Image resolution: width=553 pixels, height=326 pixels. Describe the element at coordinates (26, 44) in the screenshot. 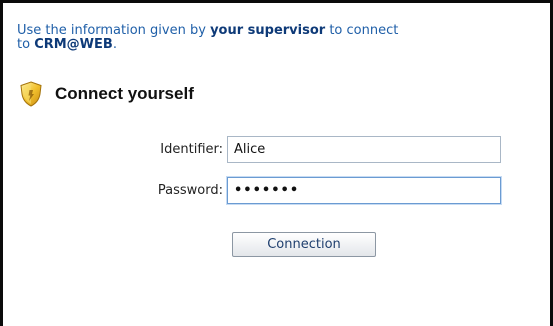

I see `intro-line2-text: to` at that location.